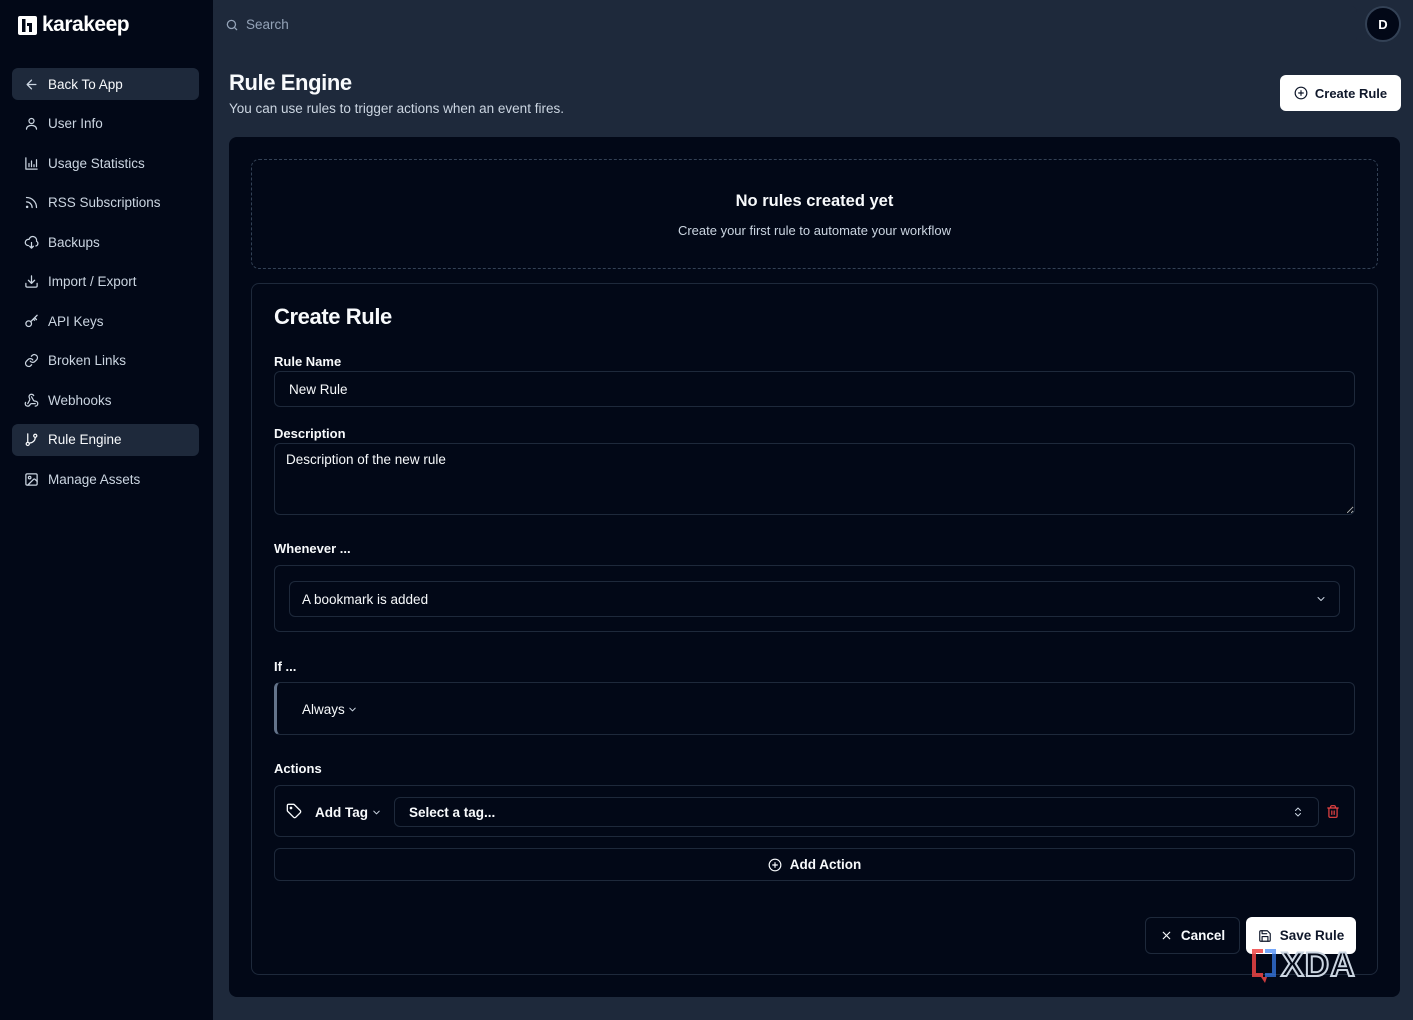 This screenshot has width=1413, height=1020. Describe the element at coordinates (105, 321) in the screenshot. I see `sidebar-item-api-keys: API Keys` at that location.